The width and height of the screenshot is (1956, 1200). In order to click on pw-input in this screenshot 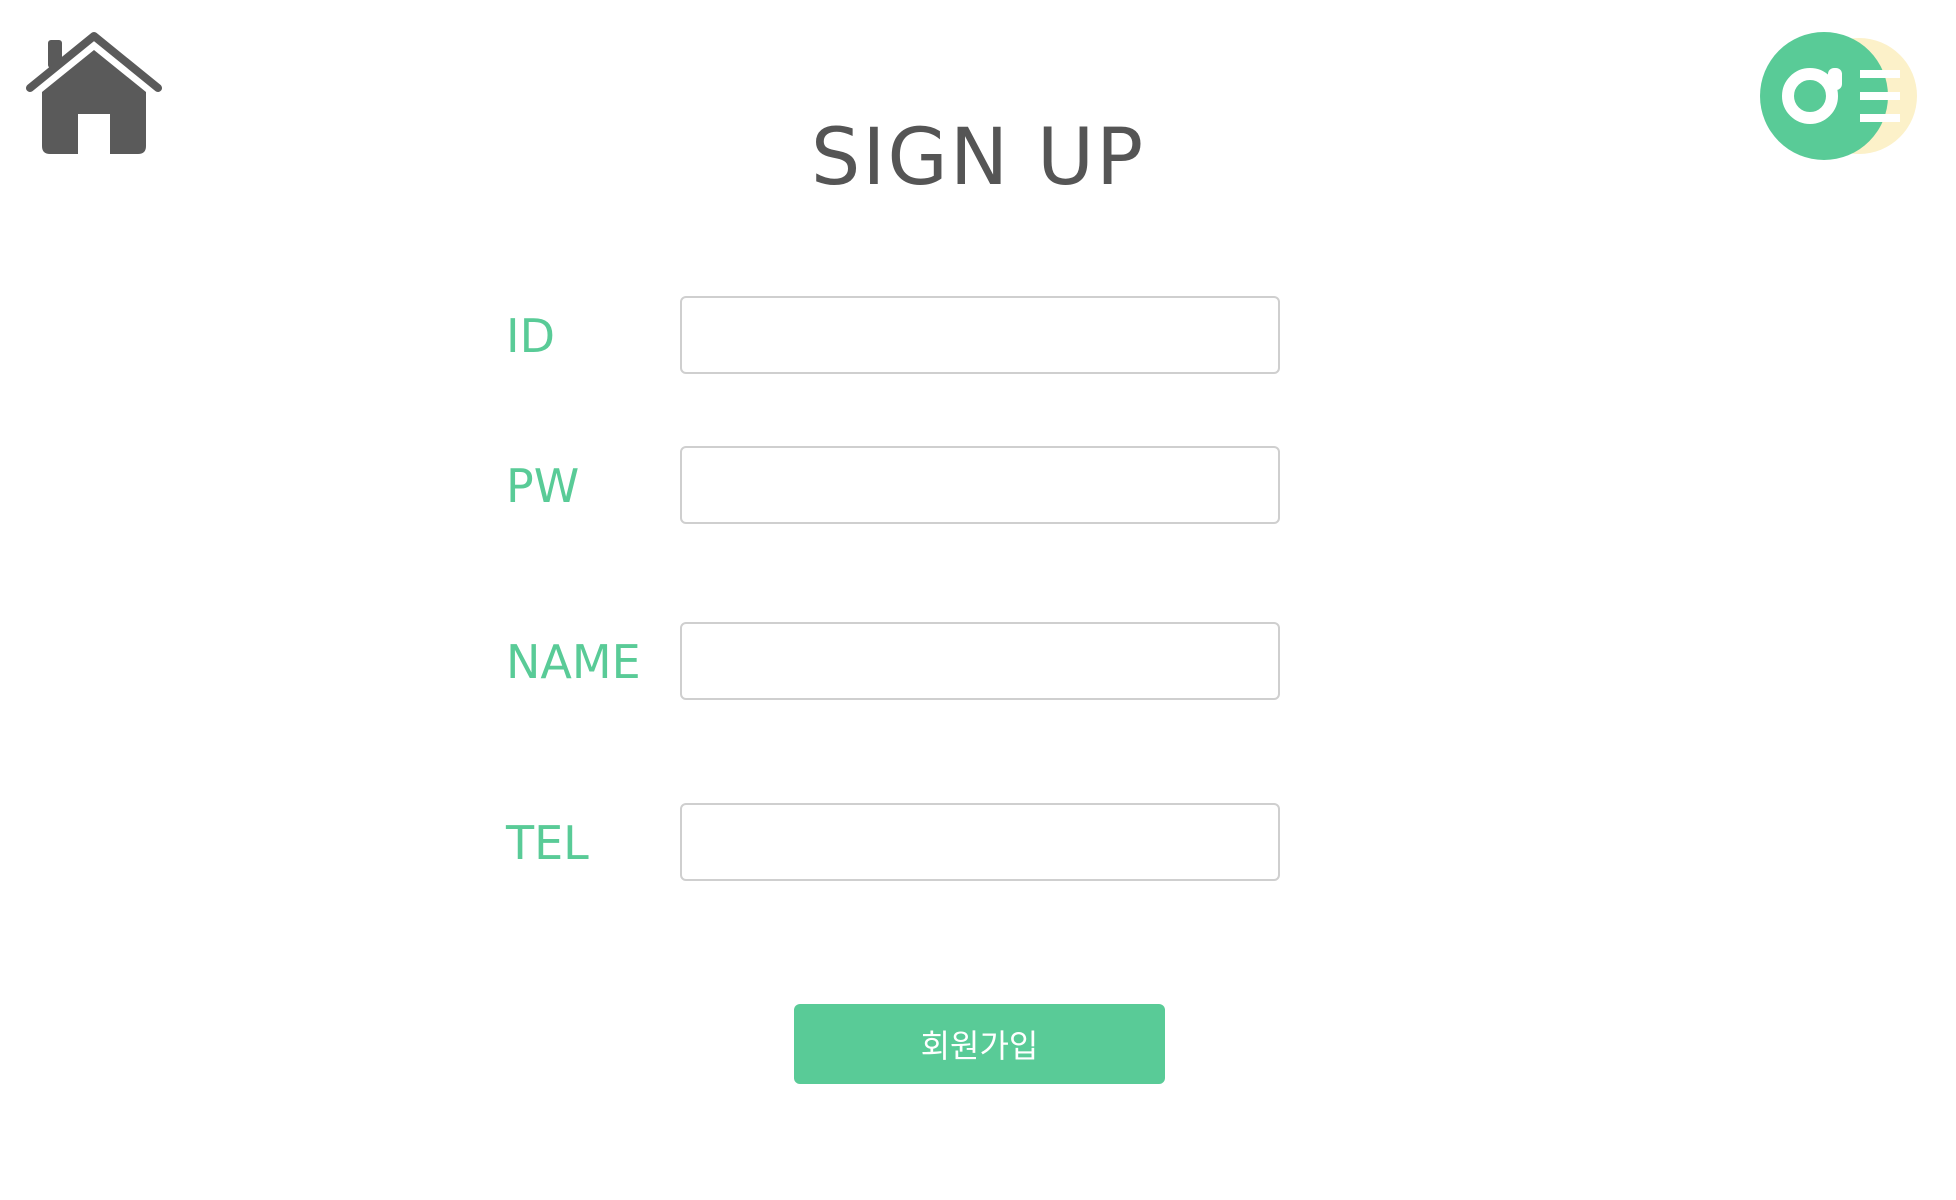, I will do `click(980, 485)`.